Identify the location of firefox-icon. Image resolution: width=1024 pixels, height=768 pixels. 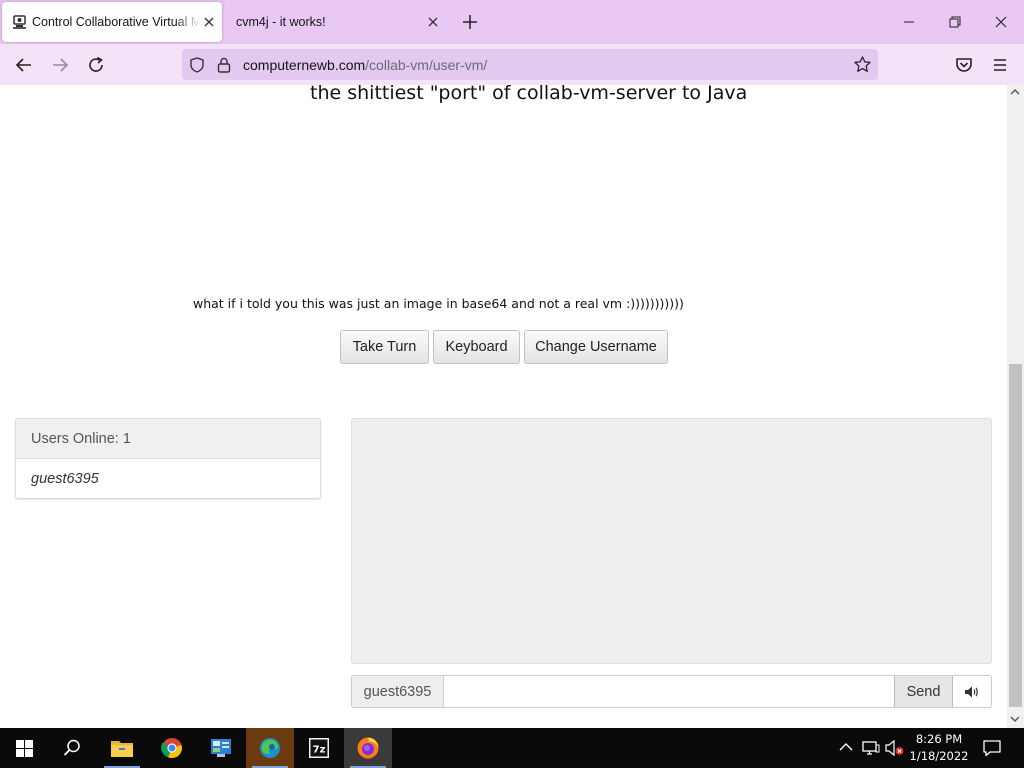
(368, 748).